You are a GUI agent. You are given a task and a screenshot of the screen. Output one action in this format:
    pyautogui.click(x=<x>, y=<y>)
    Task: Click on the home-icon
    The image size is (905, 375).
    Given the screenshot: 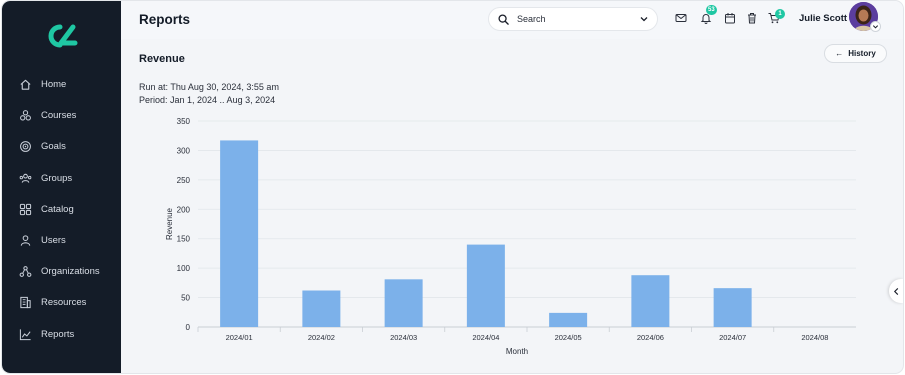 What is the action you would take?
    pyautogui.click(x=25, y=84)
    